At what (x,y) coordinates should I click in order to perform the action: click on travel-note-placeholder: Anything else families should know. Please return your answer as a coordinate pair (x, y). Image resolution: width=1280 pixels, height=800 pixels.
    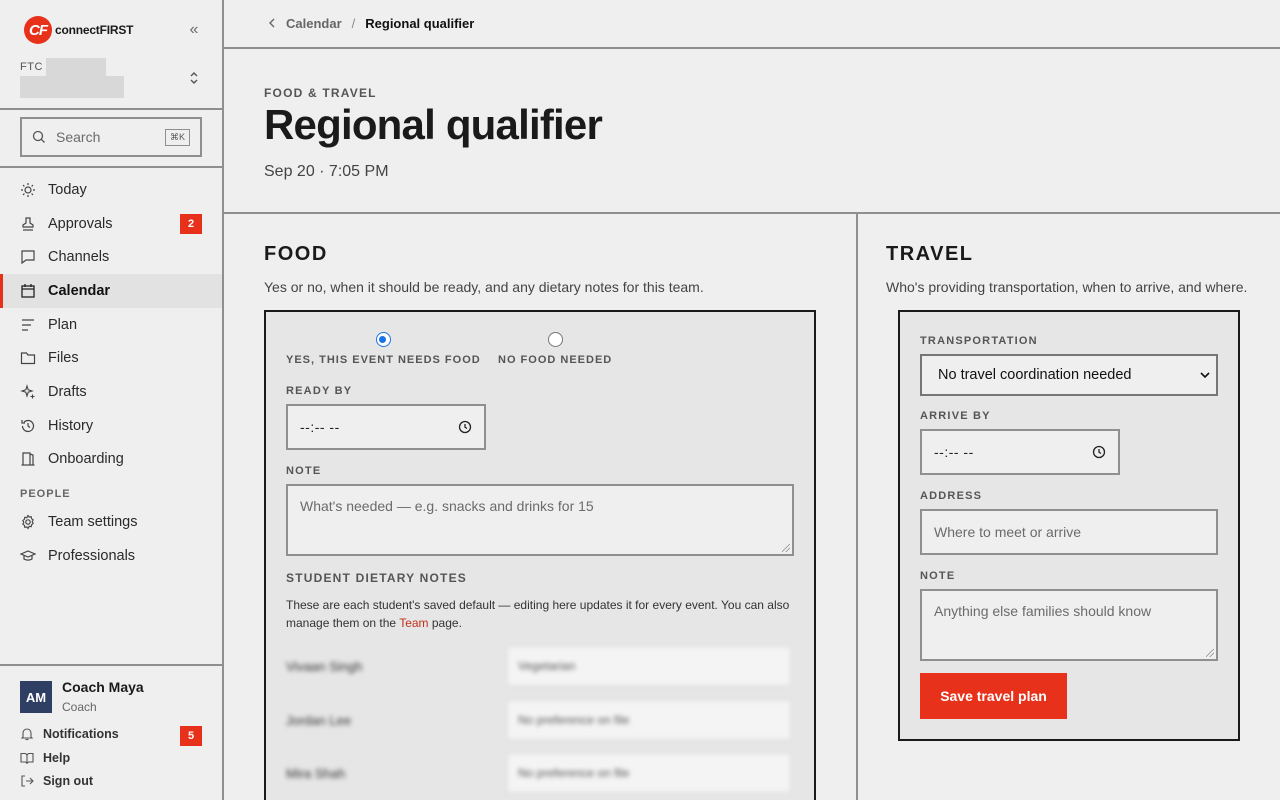
    Looking at the image, I should click on (1043, 611).